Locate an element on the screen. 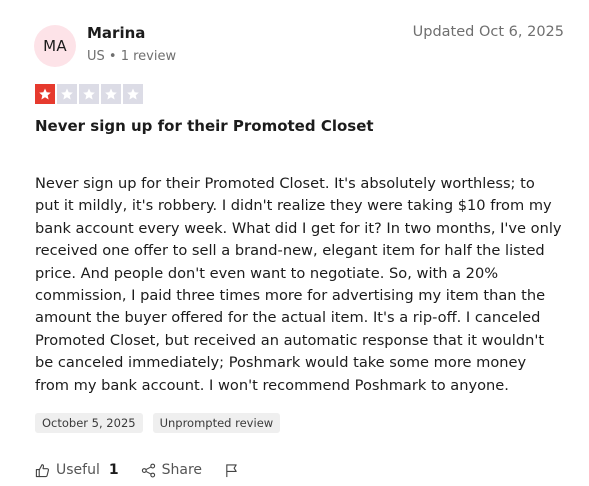 The width and height of the screenshot is (589, 486). review-tags: October 5, 2025 Unprompted review is located at coordinates (158, 423).